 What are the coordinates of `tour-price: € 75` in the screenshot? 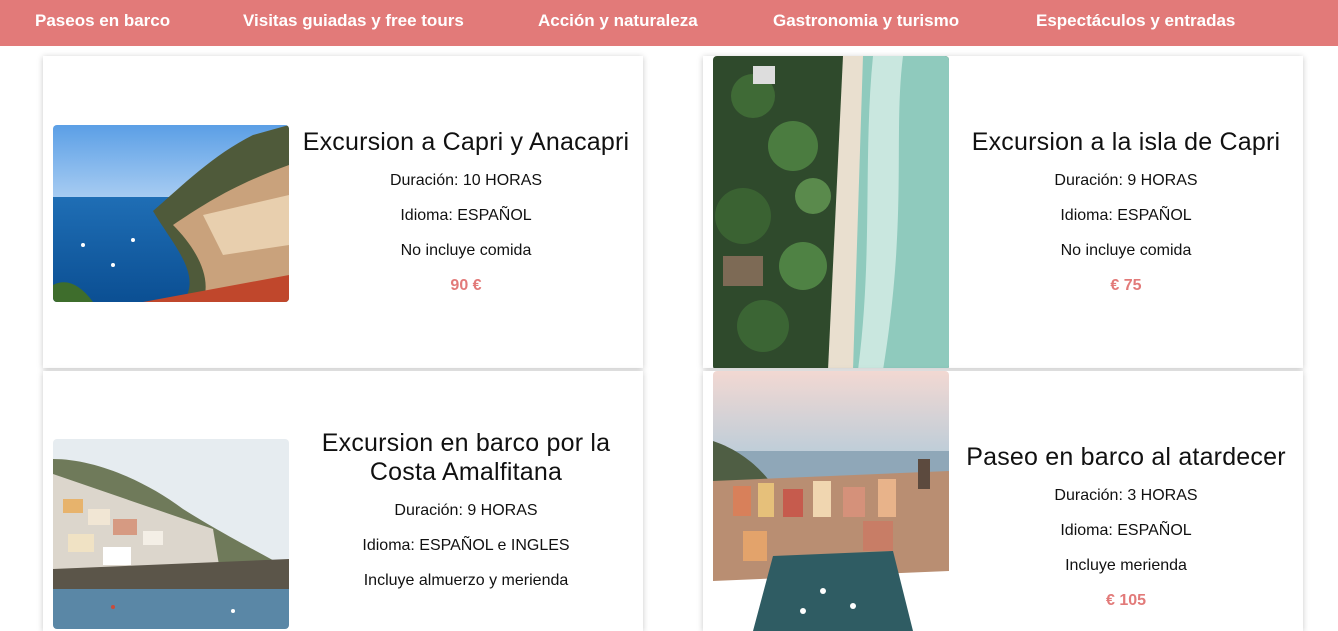 It's located at (1126, 285).